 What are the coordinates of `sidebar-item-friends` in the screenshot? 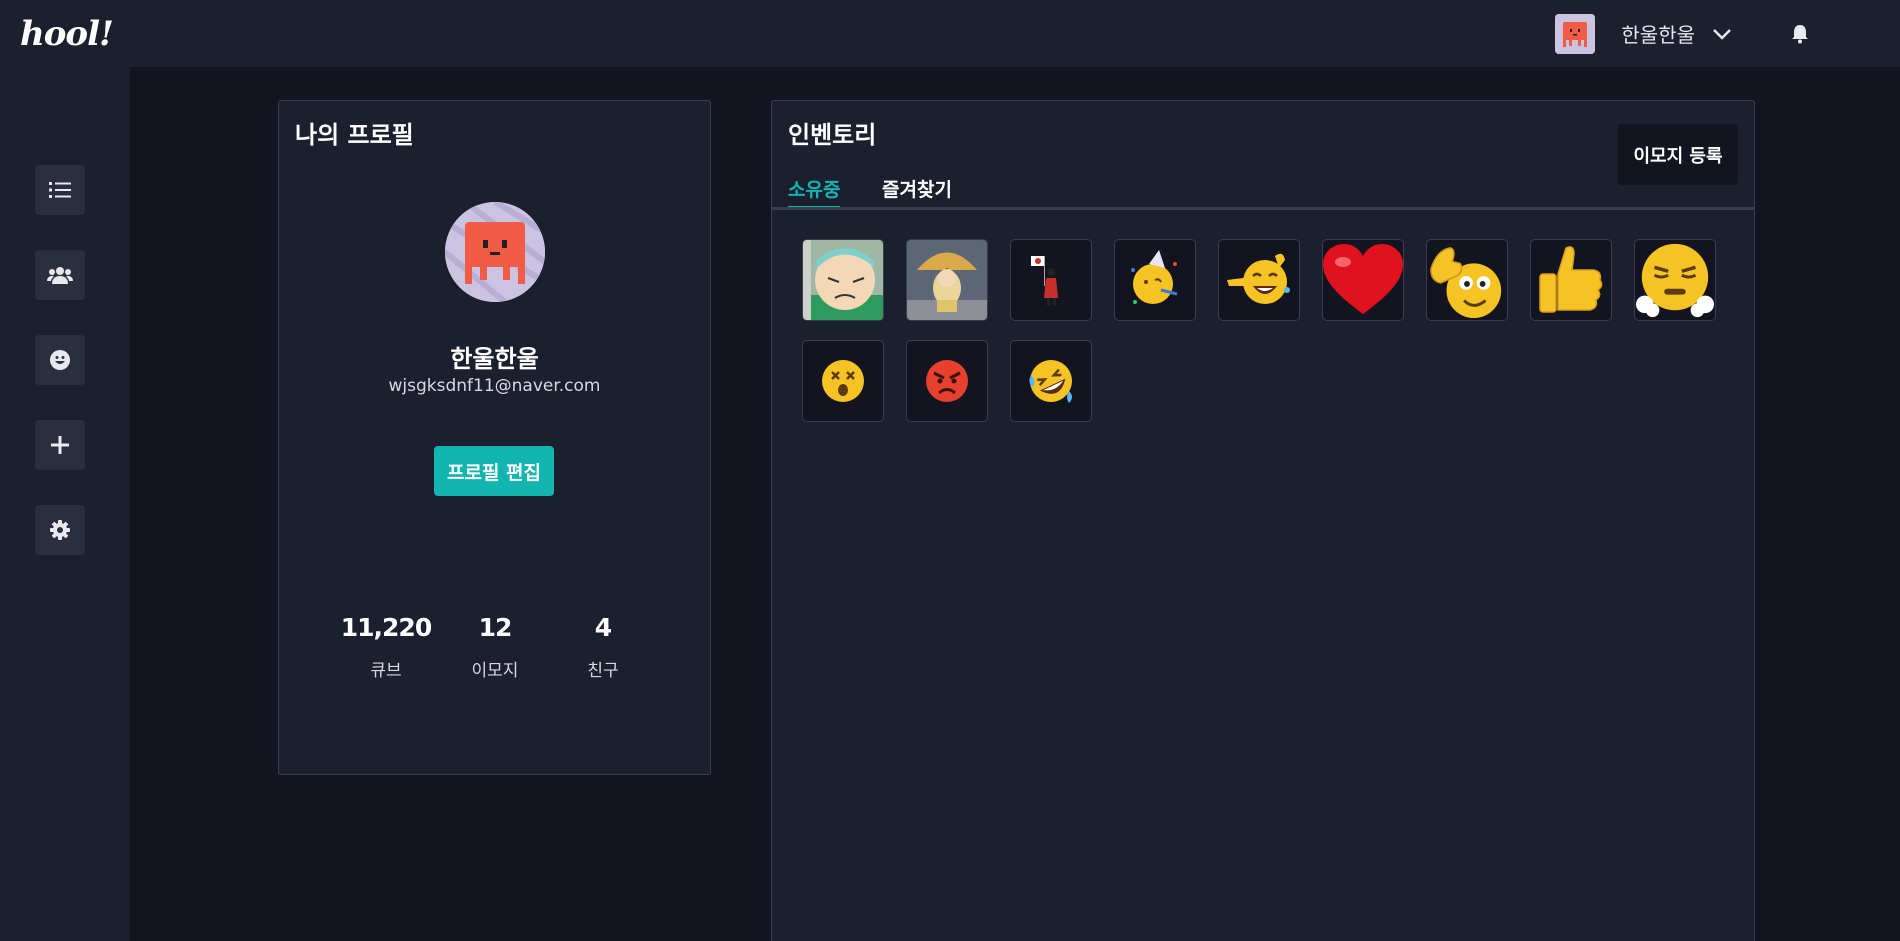 It's located at (60, 275).